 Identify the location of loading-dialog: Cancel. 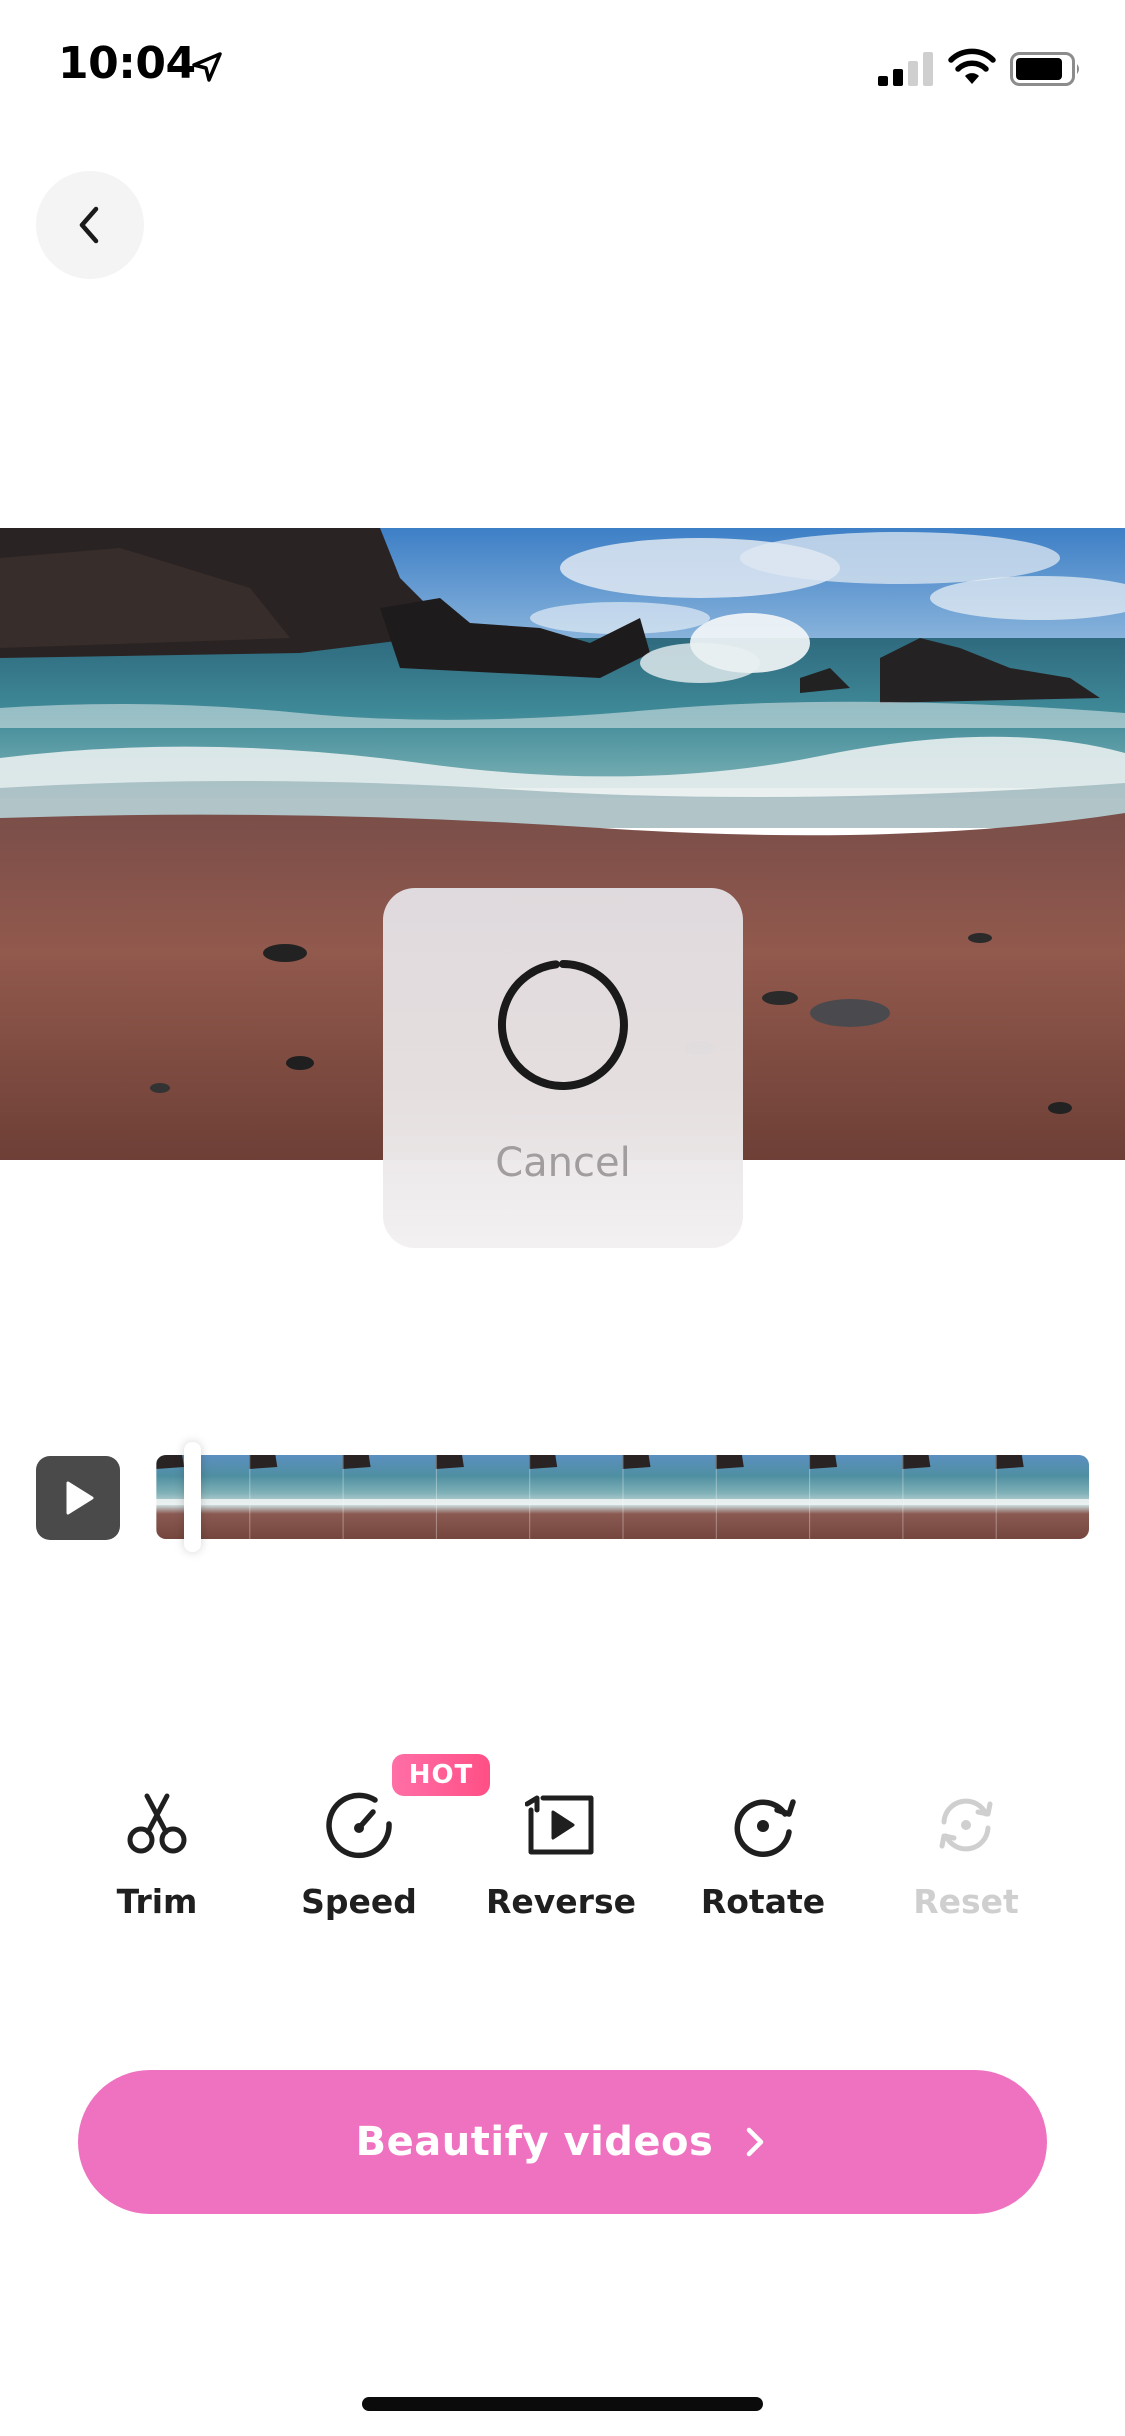
(563, 1068).